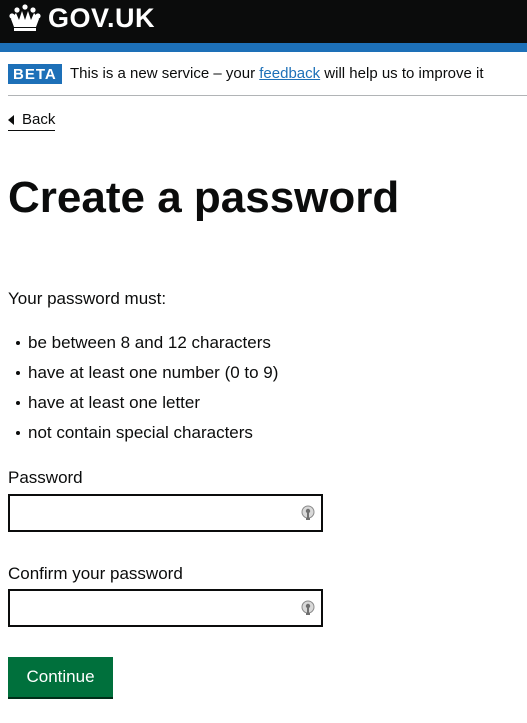  I want to click on rule-text: not contain special characters, so click(140, 432).